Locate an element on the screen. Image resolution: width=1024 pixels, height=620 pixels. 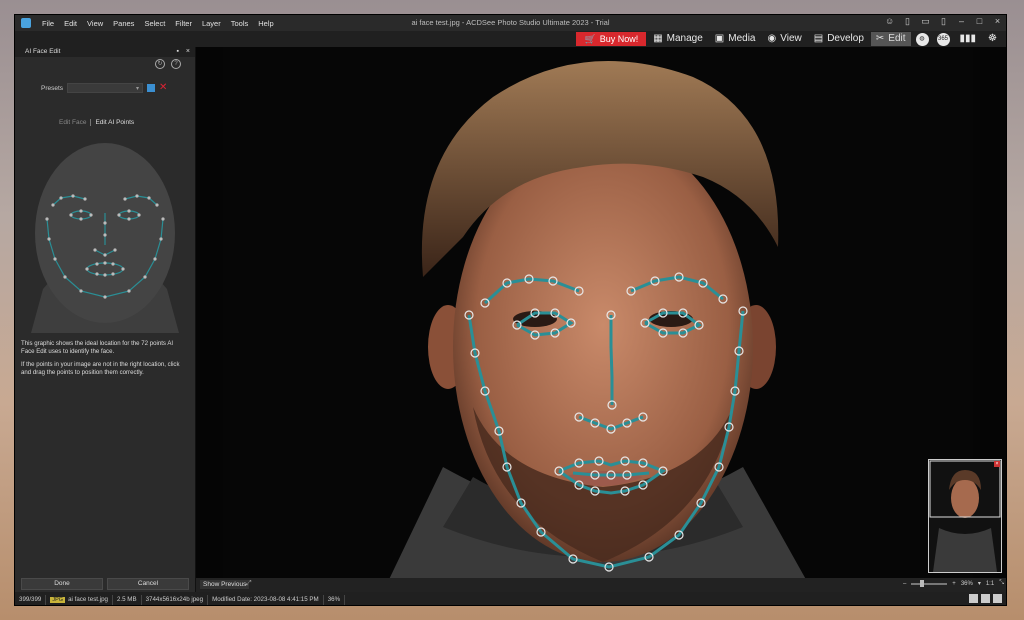
mode-view-label: View is located at coordinates (791, 38).